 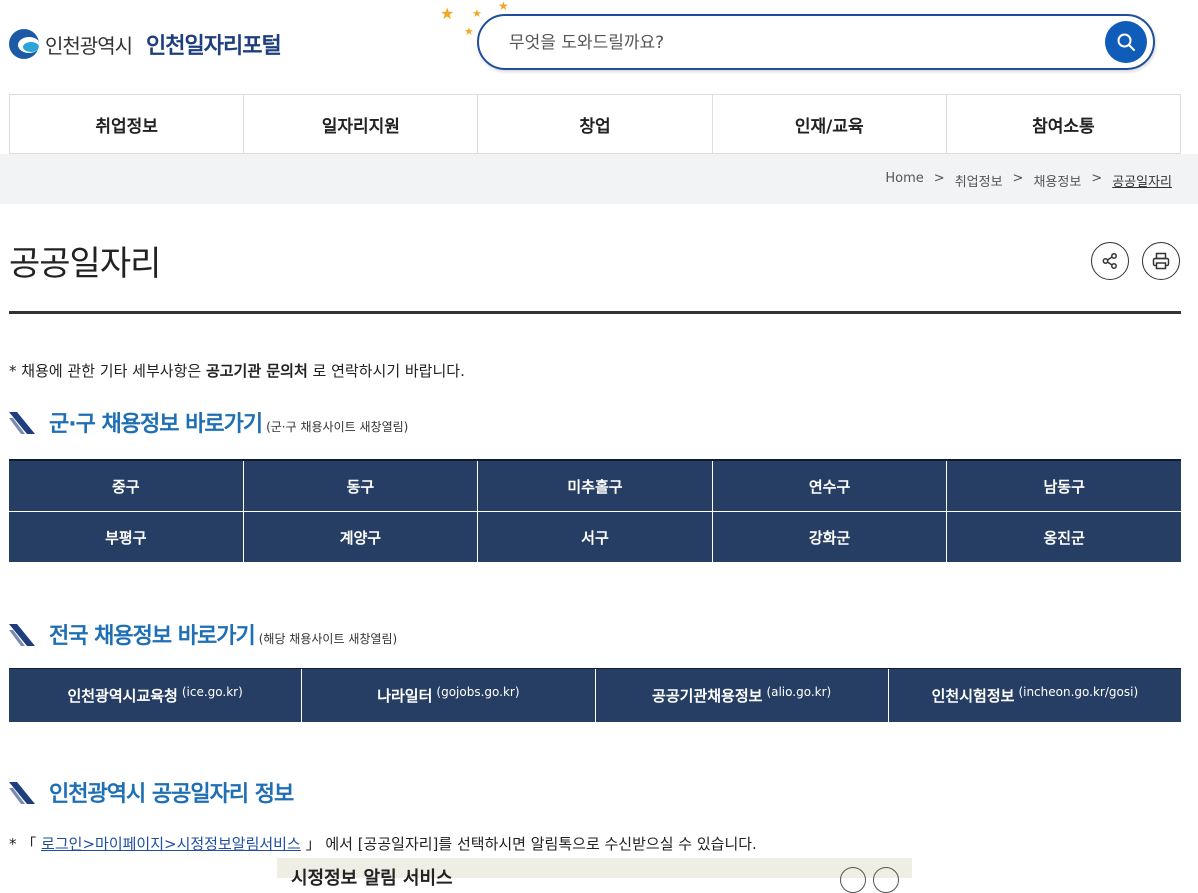 What do you see at coordinates (799, 691) in the screenshot?
I see `national-link-domain: (alio.go.kr)` at bounding box center [799, 691].